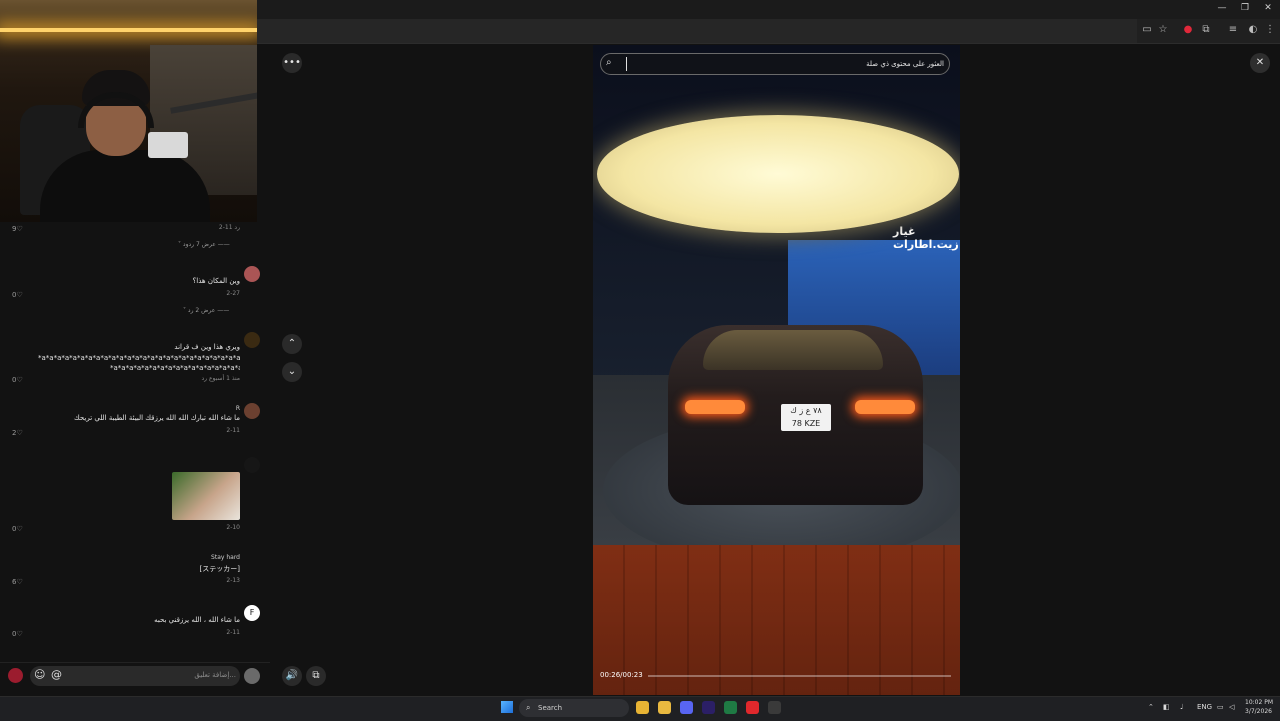 This screenshot has width=1280, height=721. What do you see at coordinates (799, 676) in the screenshot?
I see `progress-track` at bounding box center [799, 676].